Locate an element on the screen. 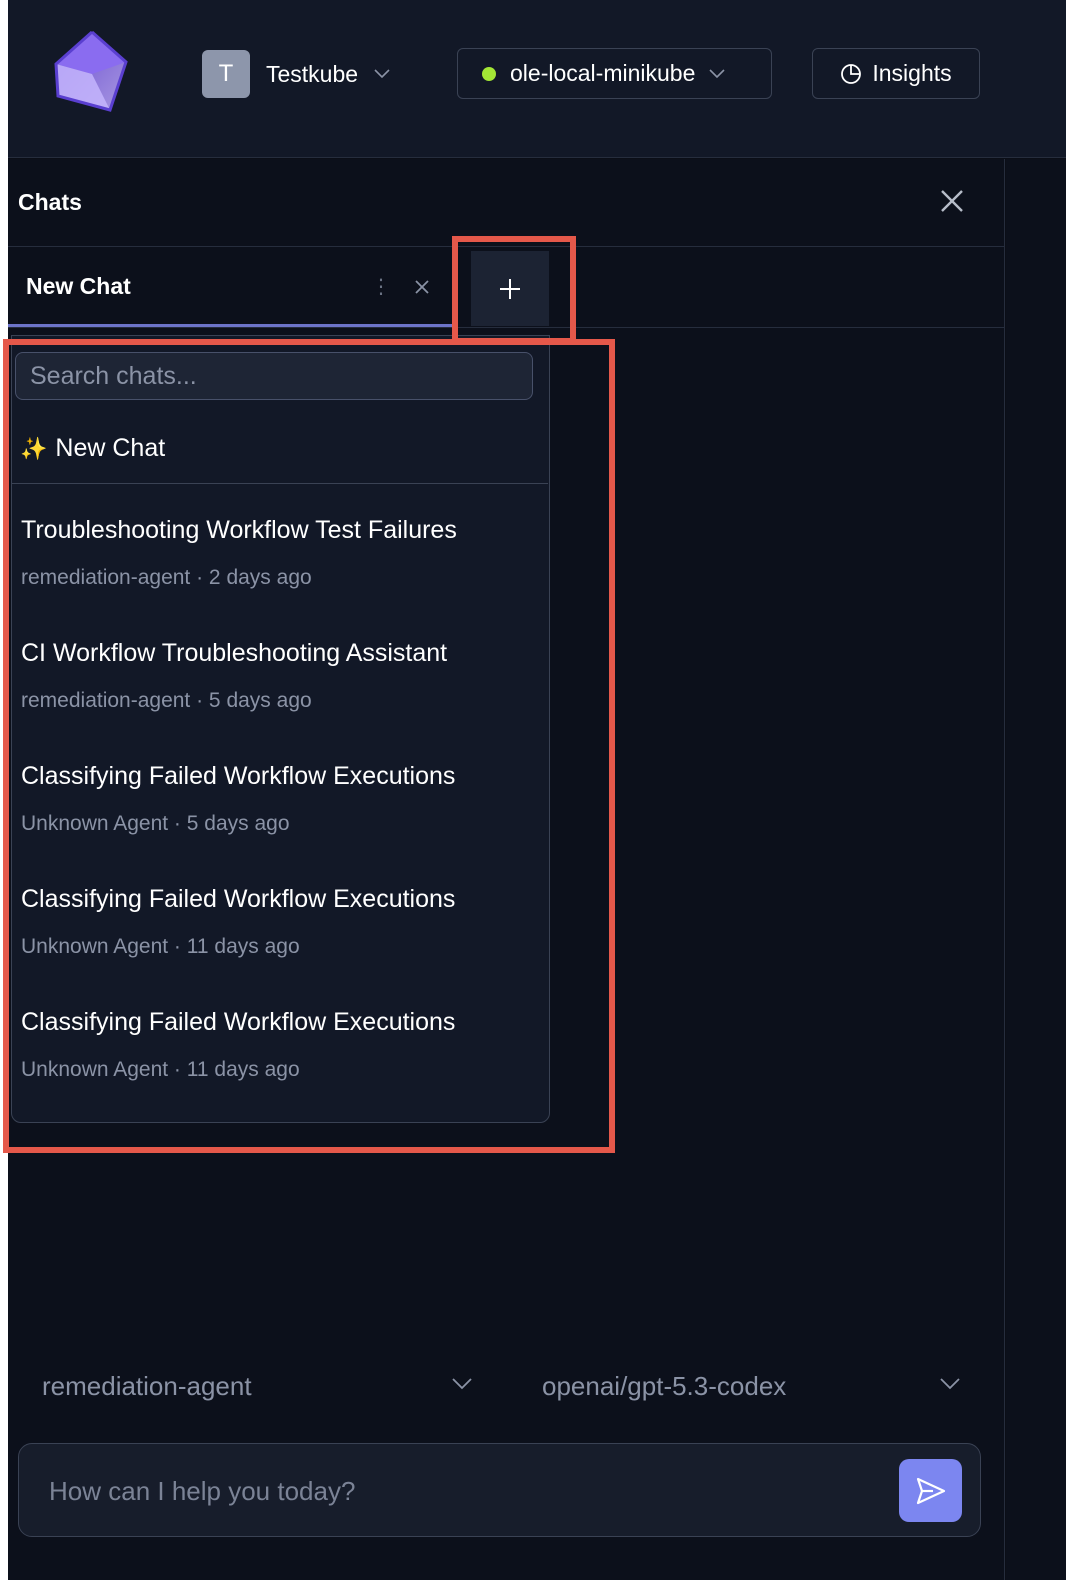  org-avatar: T is located at coordinates (226, 74).